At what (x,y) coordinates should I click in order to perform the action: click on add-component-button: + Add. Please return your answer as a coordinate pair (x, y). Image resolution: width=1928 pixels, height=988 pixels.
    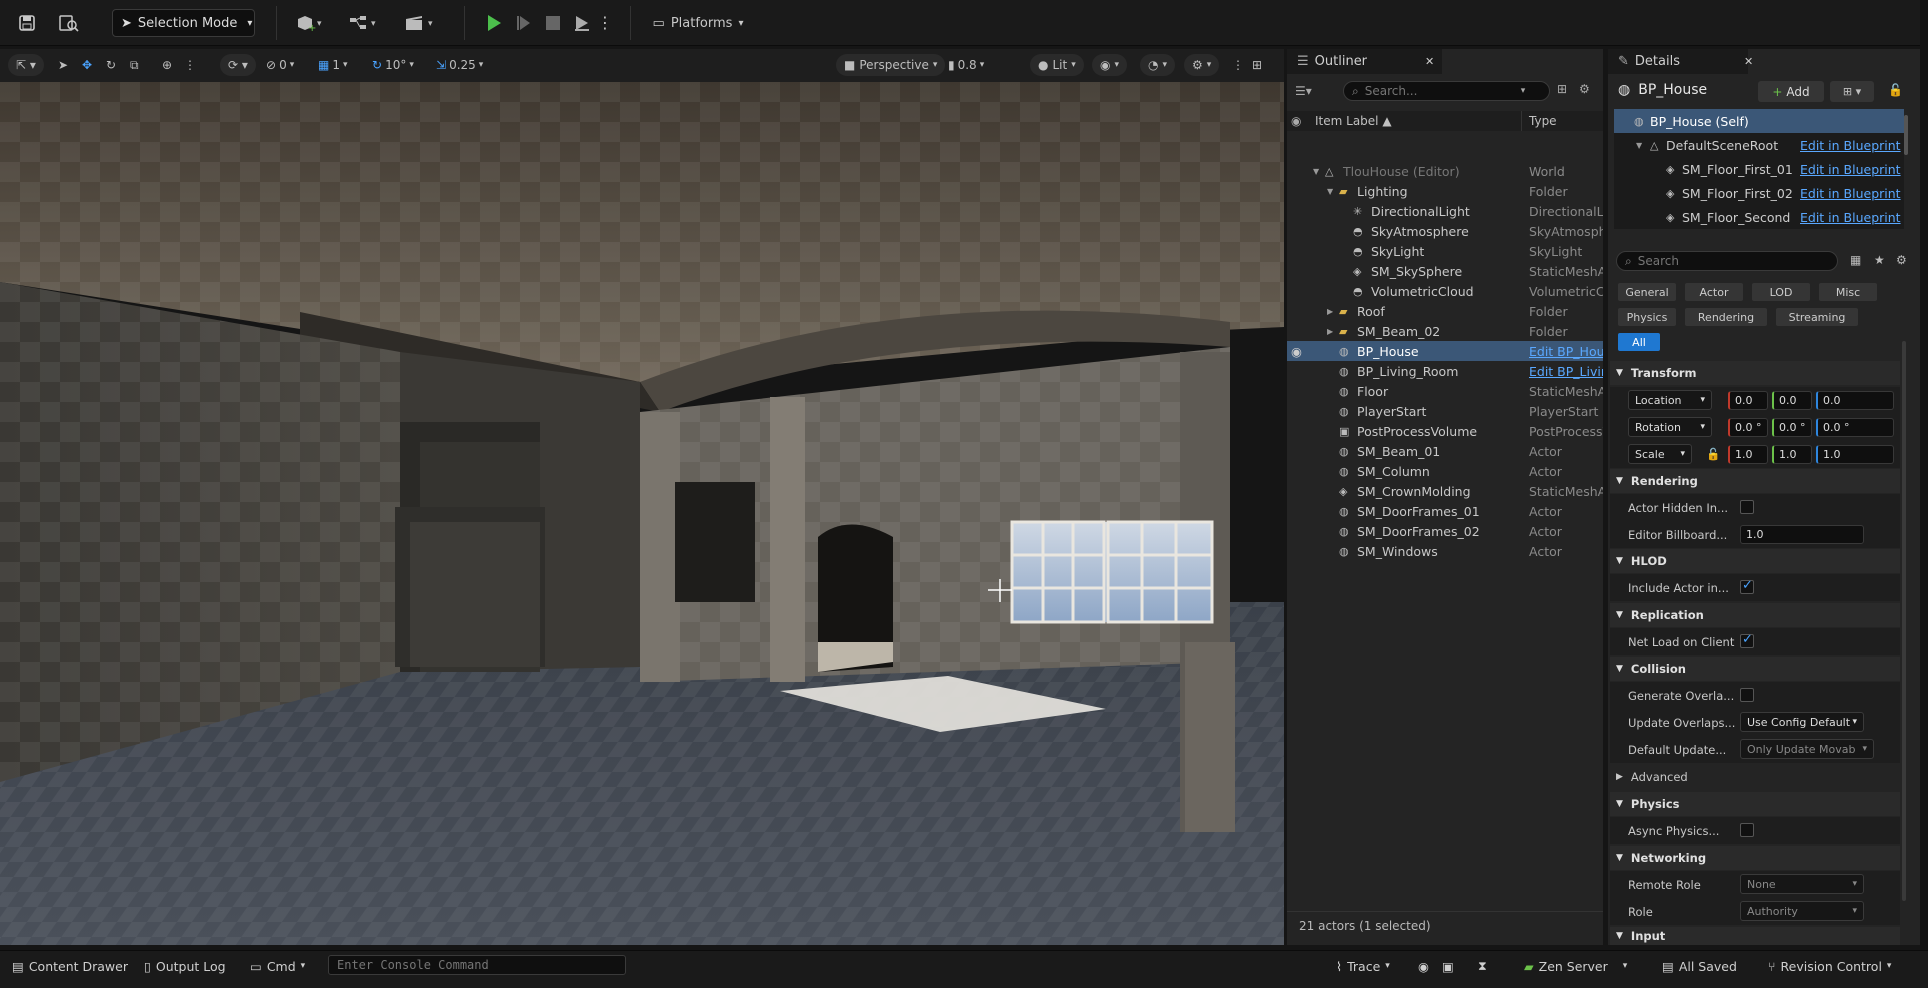
    Looking at the image, I should click on (1791, 91).